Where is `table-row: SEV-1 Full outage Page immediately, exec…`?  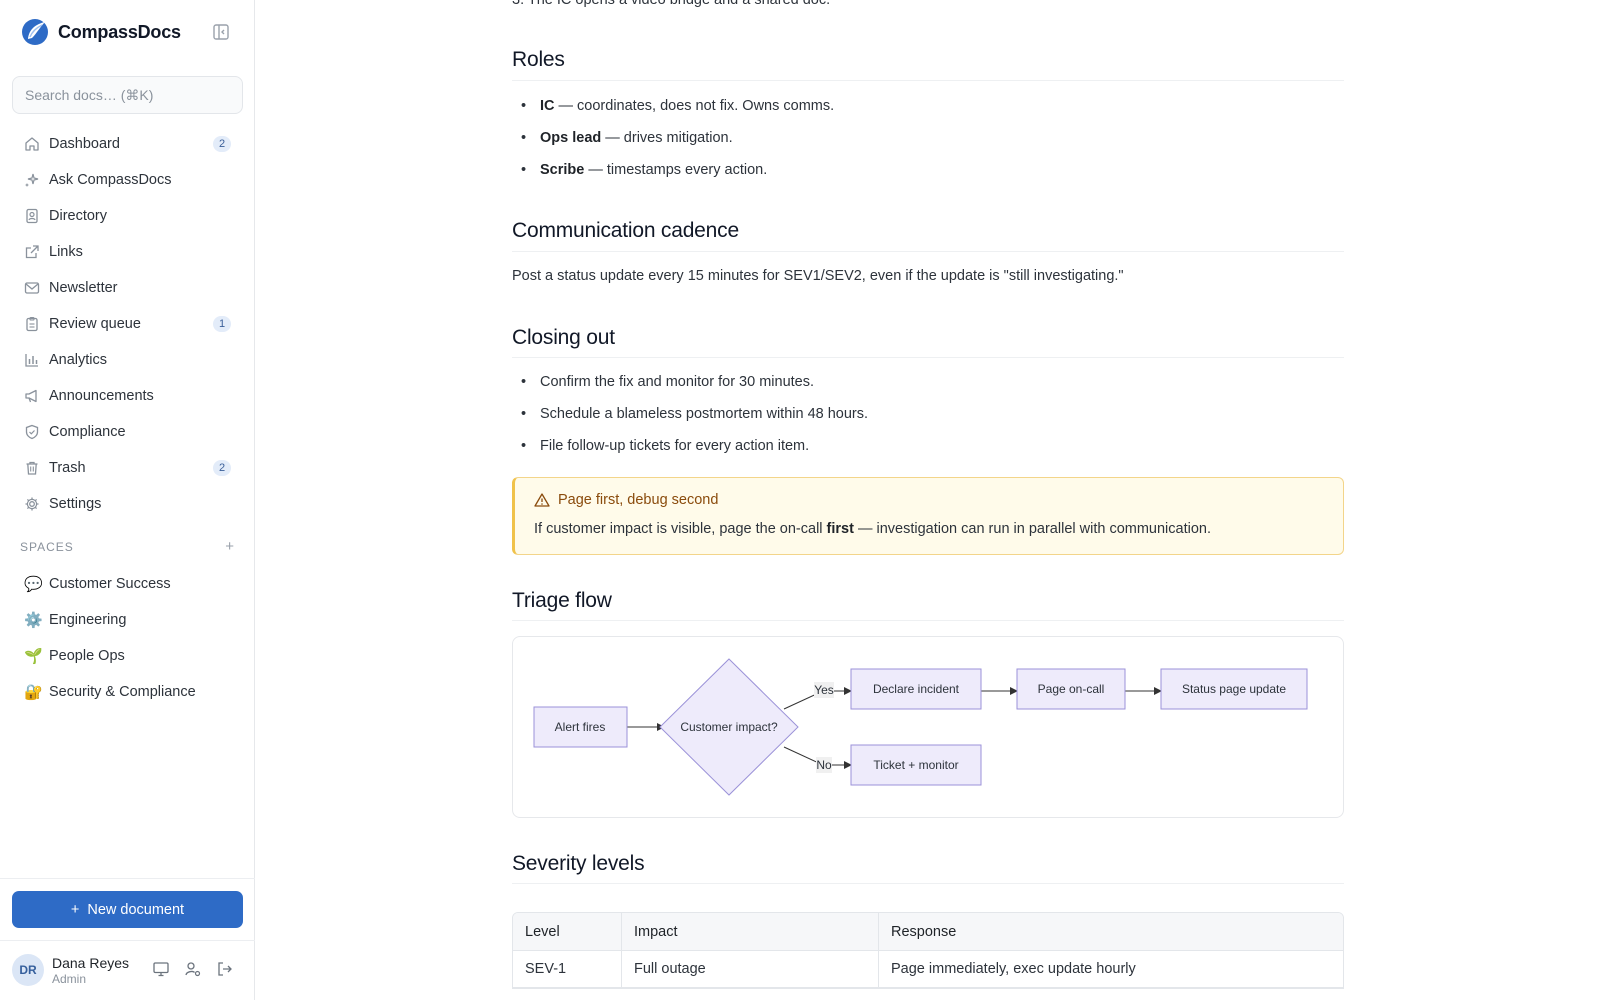 table-row: SEV-1 Full outage Page immediately, exec… is located at coordinates (928, 969).